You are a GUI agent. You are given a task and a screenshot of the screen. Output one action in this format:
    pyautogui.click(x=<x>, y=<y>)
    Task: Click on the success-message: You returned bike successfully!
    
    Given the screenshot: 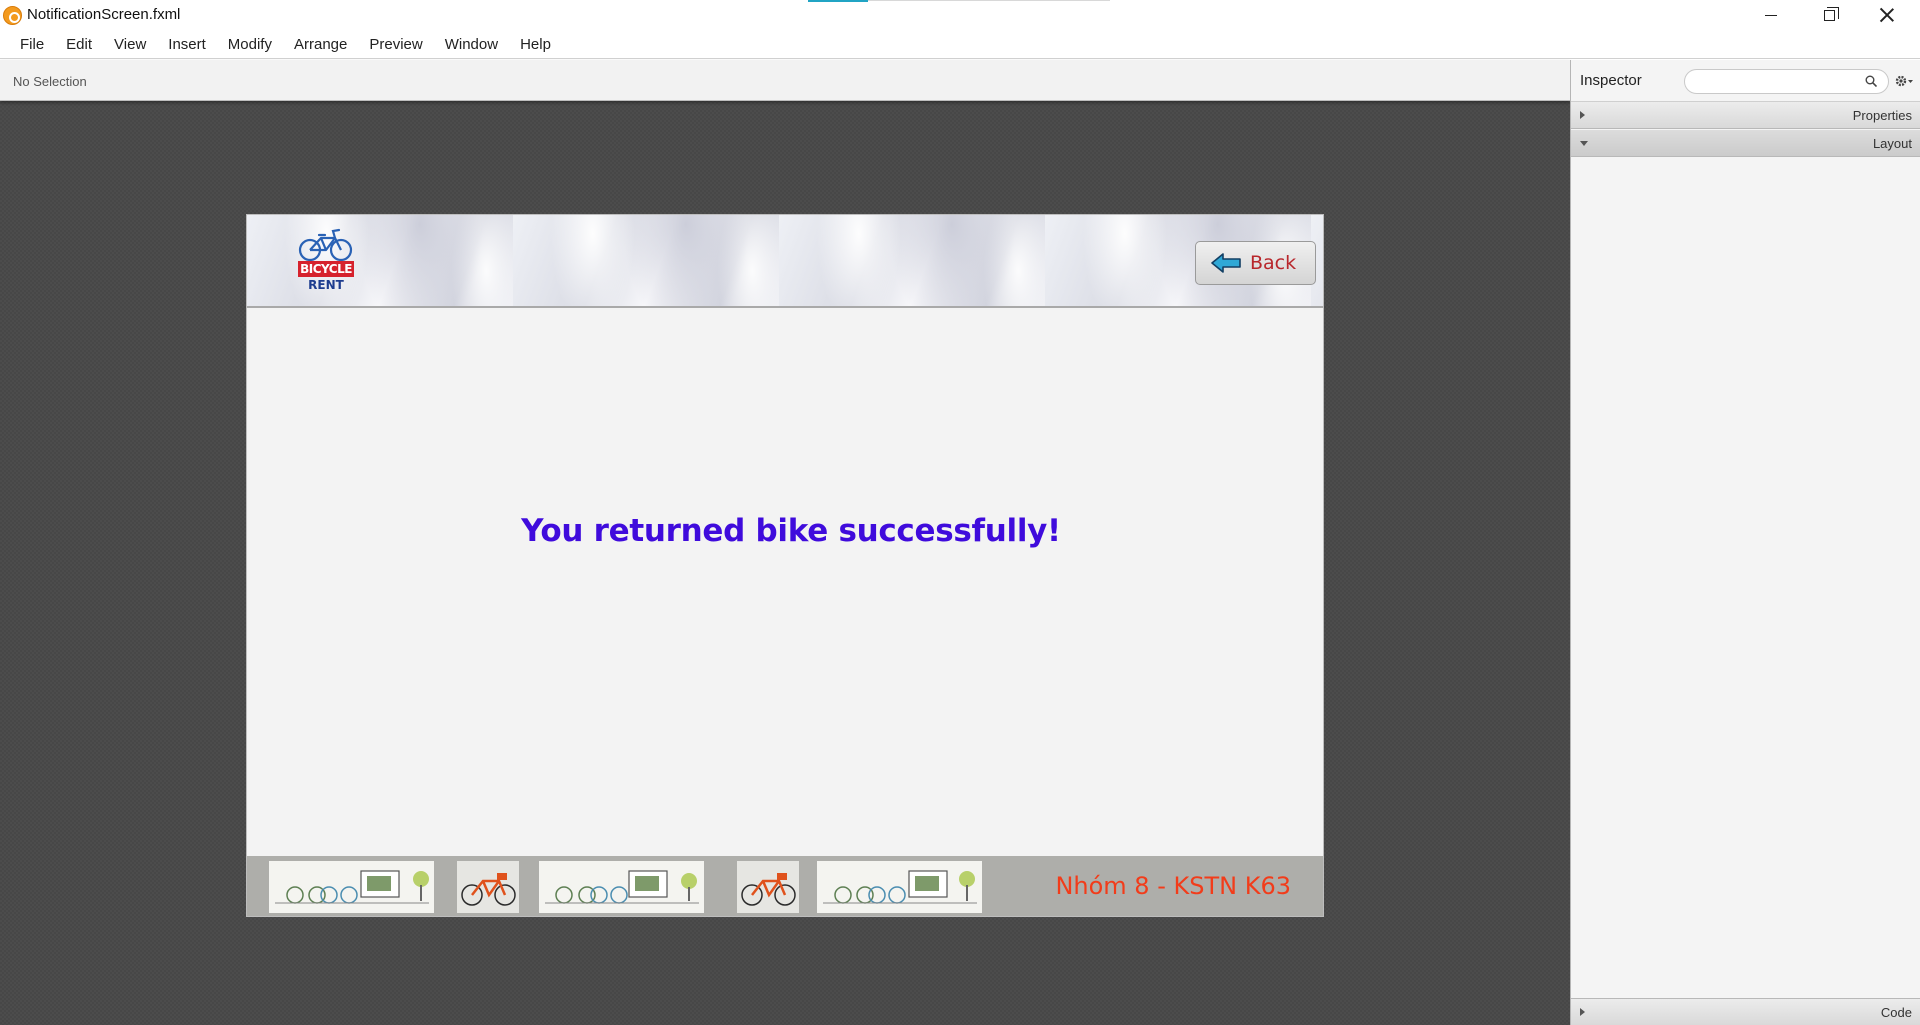 What is the action you would take?
    pyautogui.click(x=791, y=531)
    